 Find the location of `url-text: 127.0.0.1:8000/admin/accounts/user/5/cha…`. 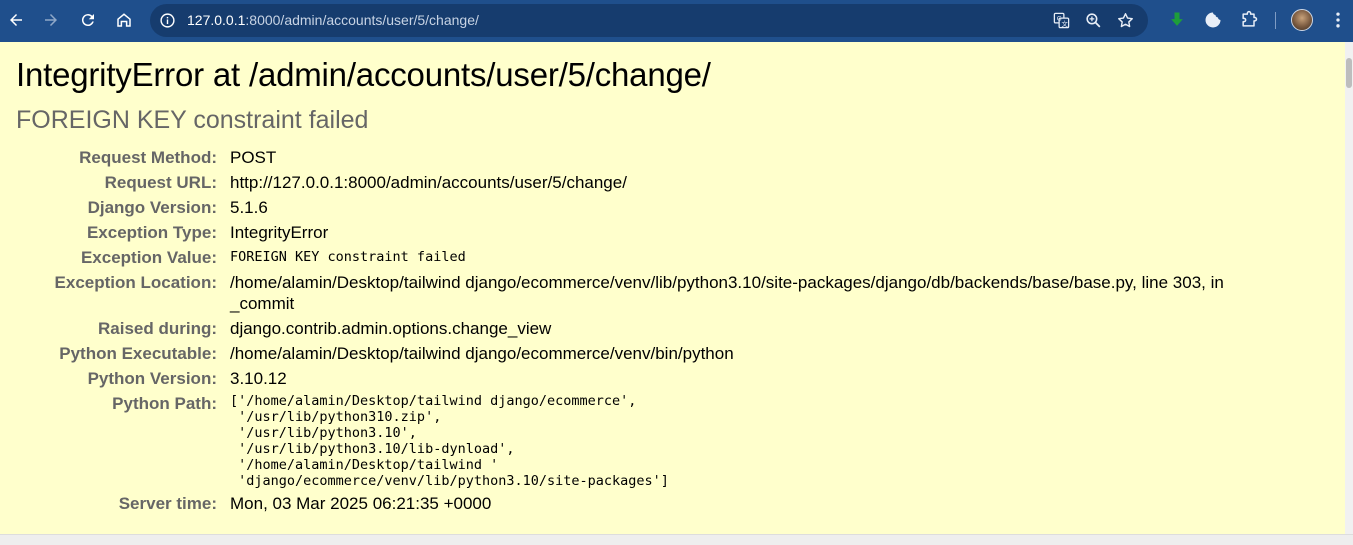

url-text: 127.0.0.1:8000/admin/accounts/user/5/cha… is located at coordinates (333, 20).